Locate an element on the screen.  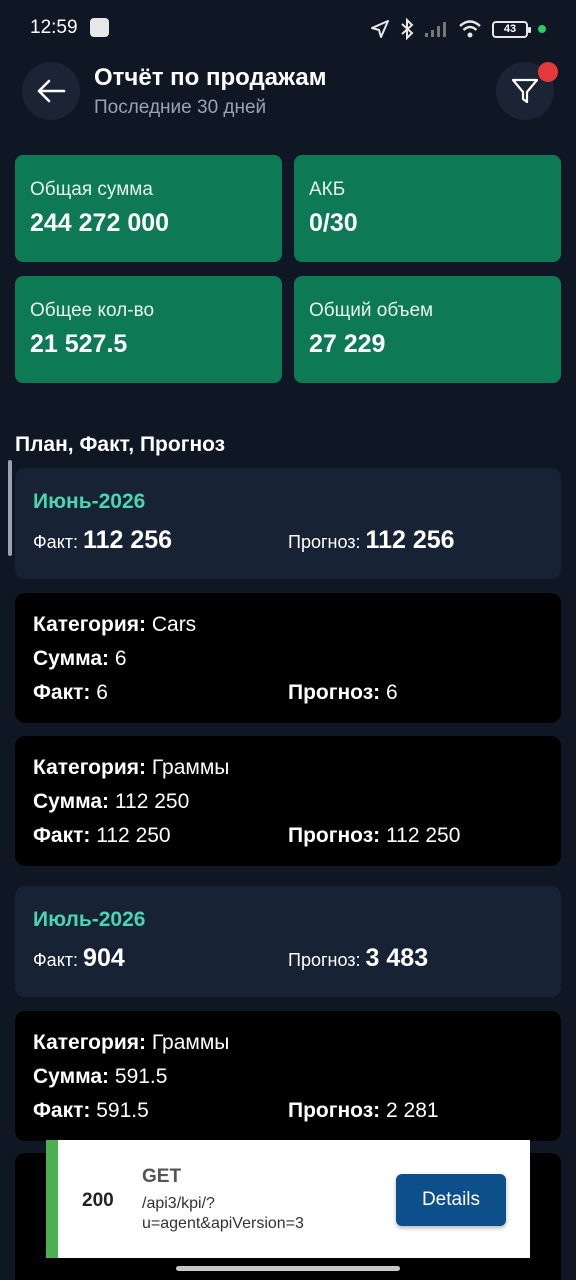
month-card: Июнь-2026 Факт: 112 256 Прогноз: 112 256 is located at coordinates (288, 523).